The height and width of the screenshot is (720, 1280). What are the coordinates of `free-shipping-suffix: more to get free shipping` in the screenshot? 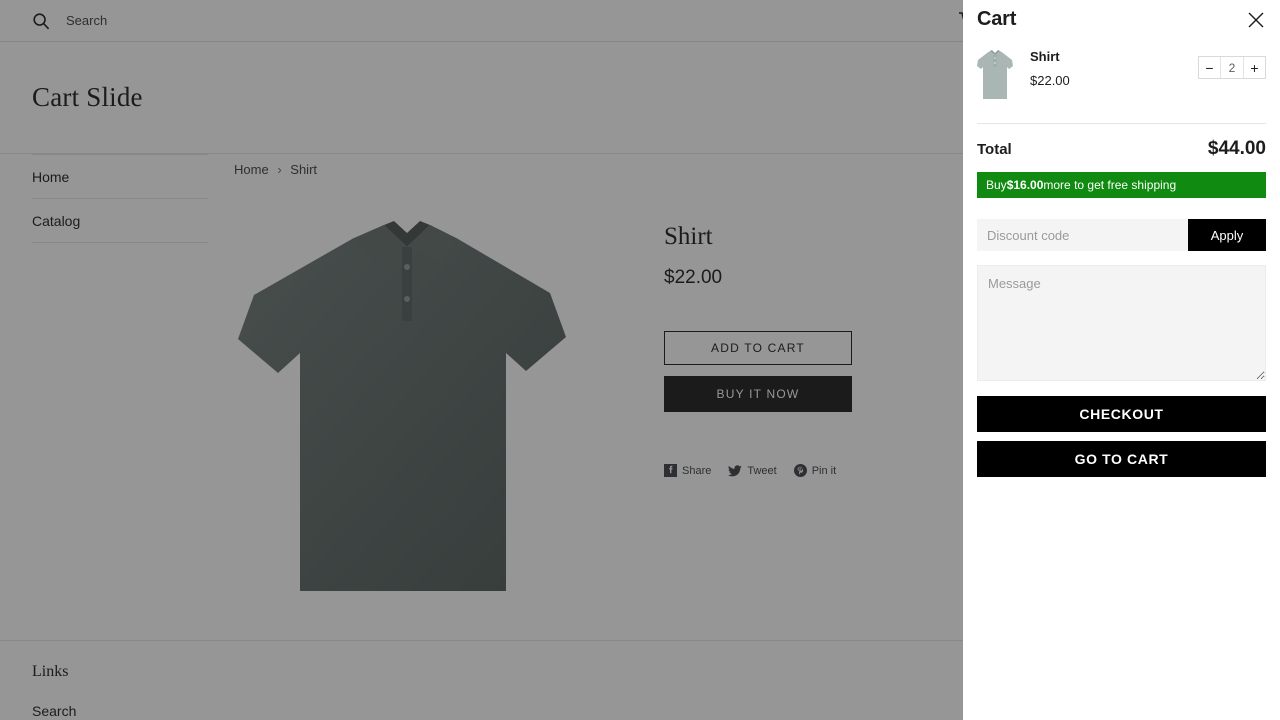 It's located at (1110, 185).